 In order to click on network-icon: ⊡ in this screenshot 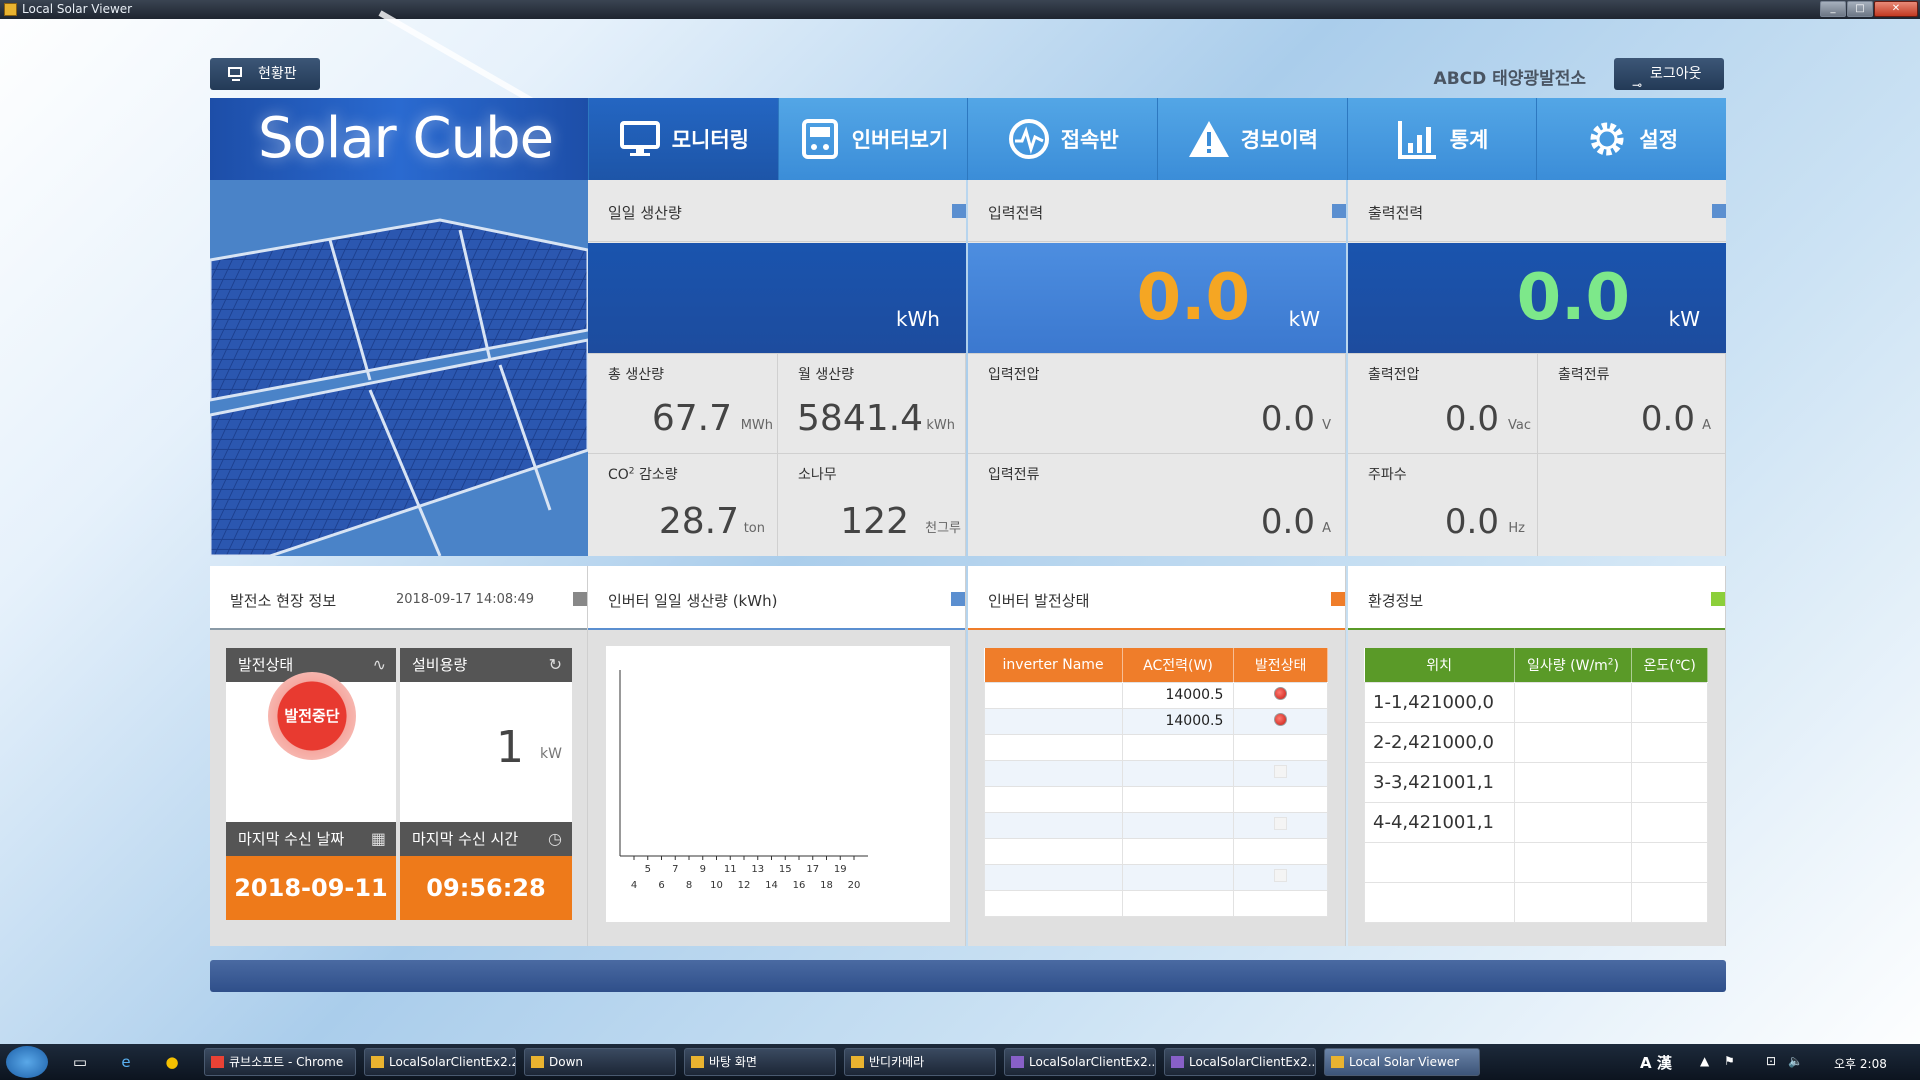, I will do `click(1771, 1061)`.